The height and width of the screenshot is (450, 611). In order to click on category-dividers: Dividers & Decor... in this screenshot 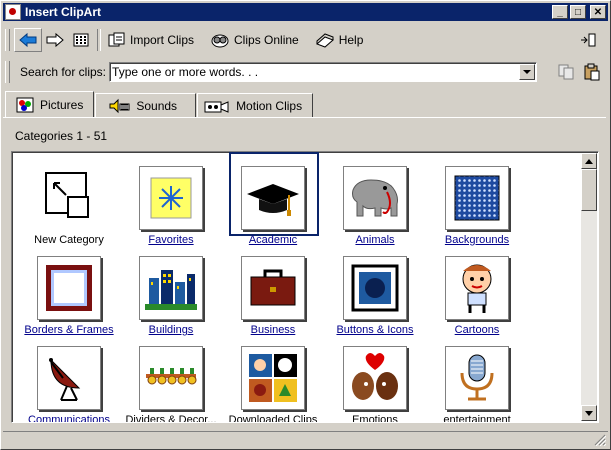, I will do `click(171, 379)`.